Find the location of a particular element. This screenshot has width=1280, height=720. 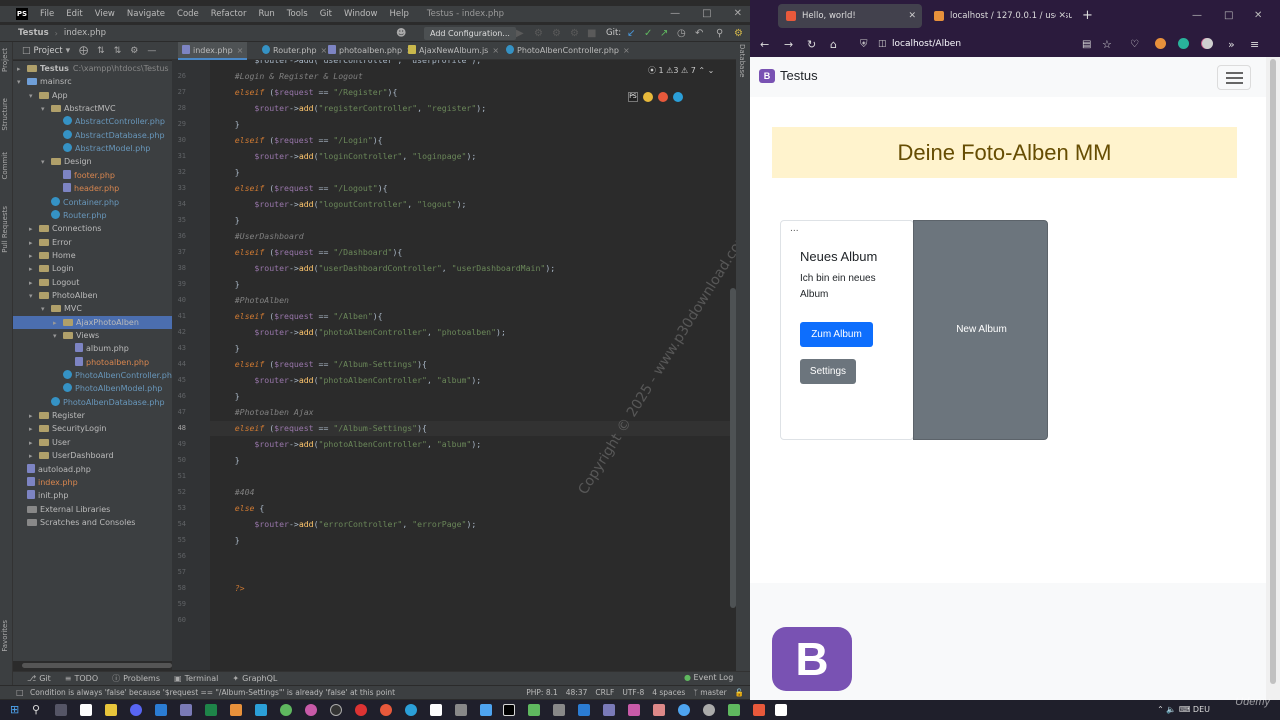

strip-pull-requests: Pull Requests is located at coordinates (5, 229).